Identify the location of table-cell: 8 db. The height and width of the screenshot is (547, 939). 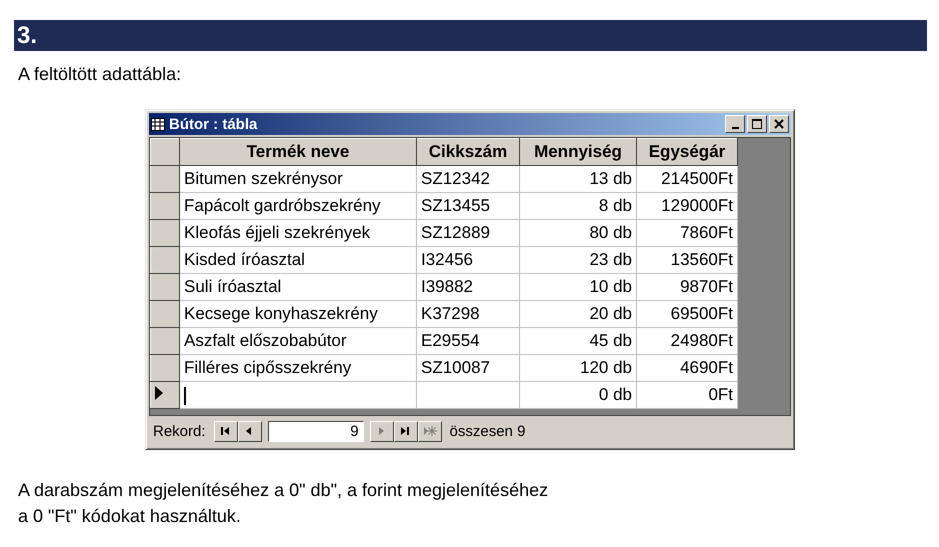
(578, 206).